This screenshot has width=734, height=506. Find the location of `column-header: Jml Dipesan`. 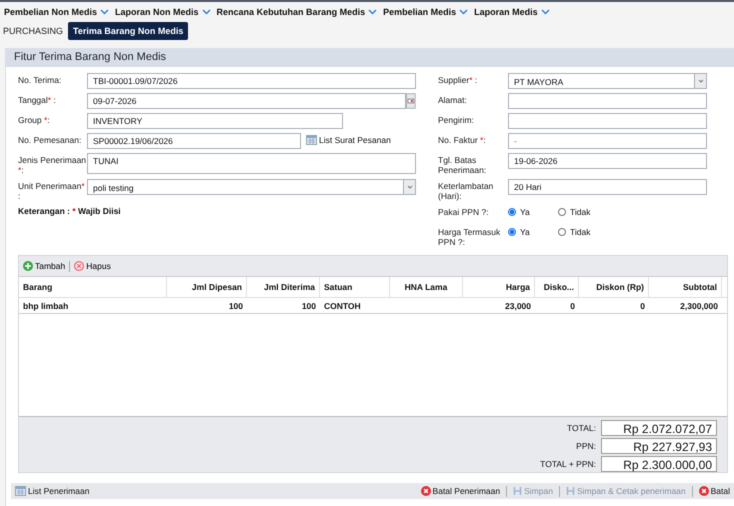

column-header: Jml Dipesan is located at coordinates (207, 286).